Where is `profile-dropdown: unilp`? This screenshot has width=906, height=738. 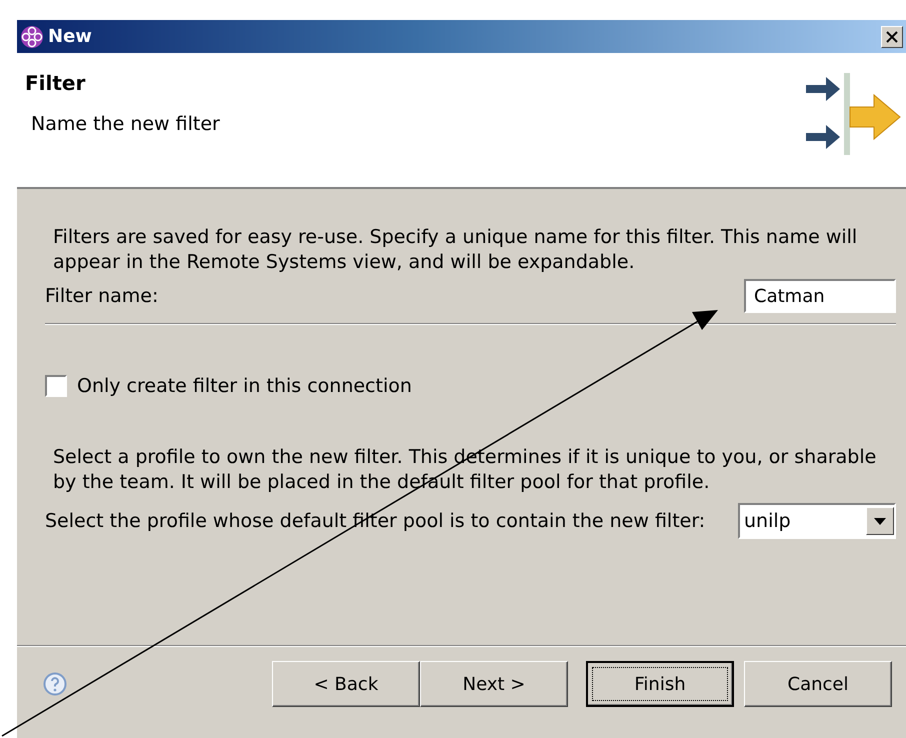 profile-dropdown: unilp is located at coordinates (817, 521).